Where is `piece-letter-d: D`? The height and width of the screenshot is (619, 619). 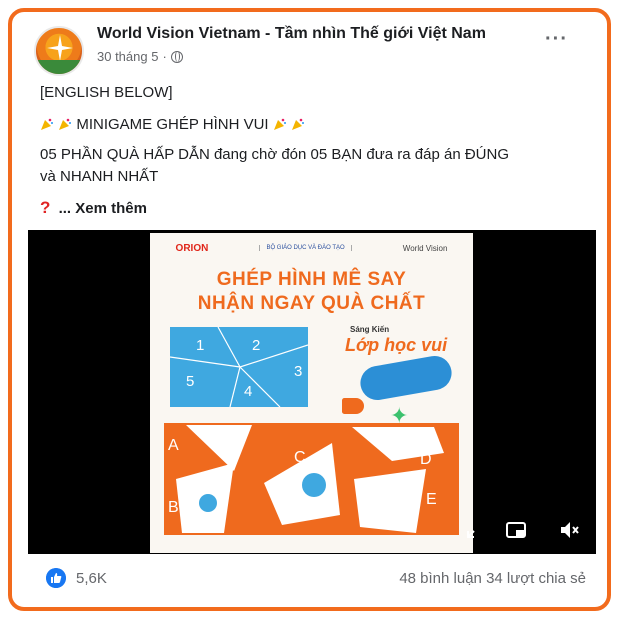
piece-letter-d: D is located at coordinates (426, 459).